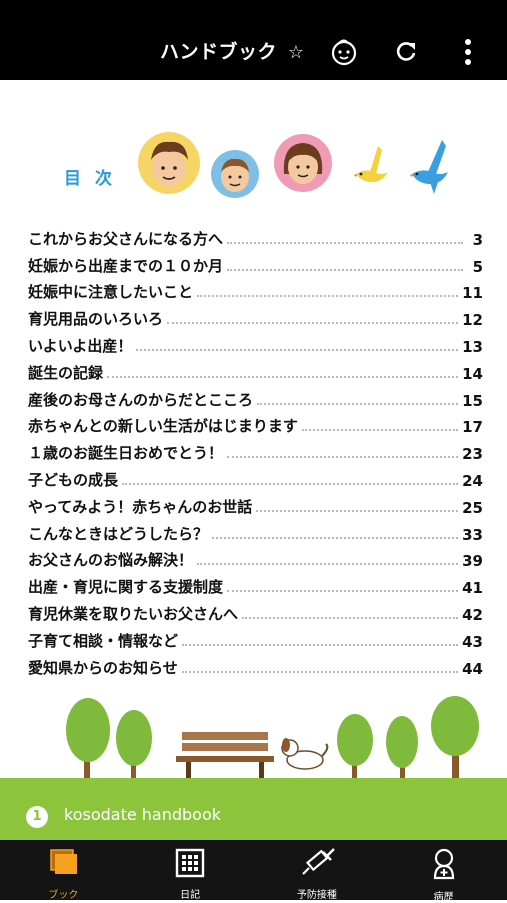 The height and width of the screenshot is (903, 507). What do you see at coordinates (406, 52) in the screenshot?
I see `refresh-icon` at bounding box center [406, 52].